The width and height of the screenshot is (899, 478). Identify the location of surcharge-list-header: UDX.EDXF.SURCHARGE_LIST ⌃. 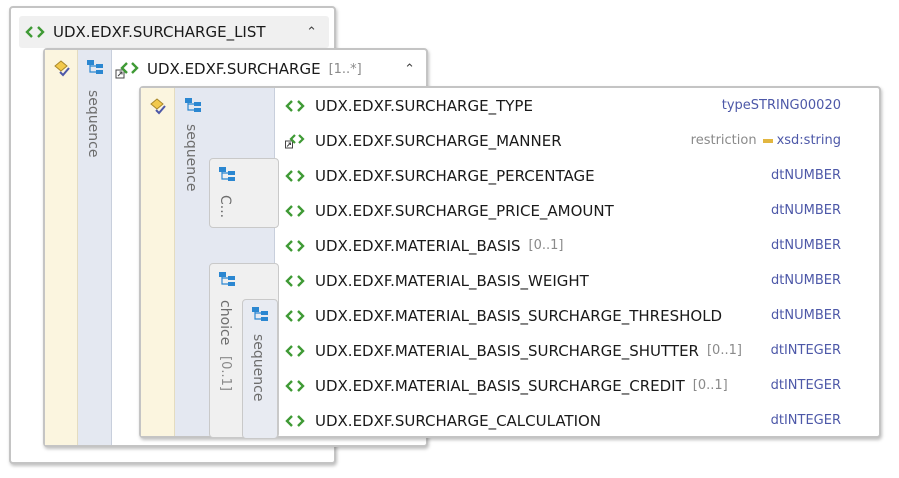
(174, 32).